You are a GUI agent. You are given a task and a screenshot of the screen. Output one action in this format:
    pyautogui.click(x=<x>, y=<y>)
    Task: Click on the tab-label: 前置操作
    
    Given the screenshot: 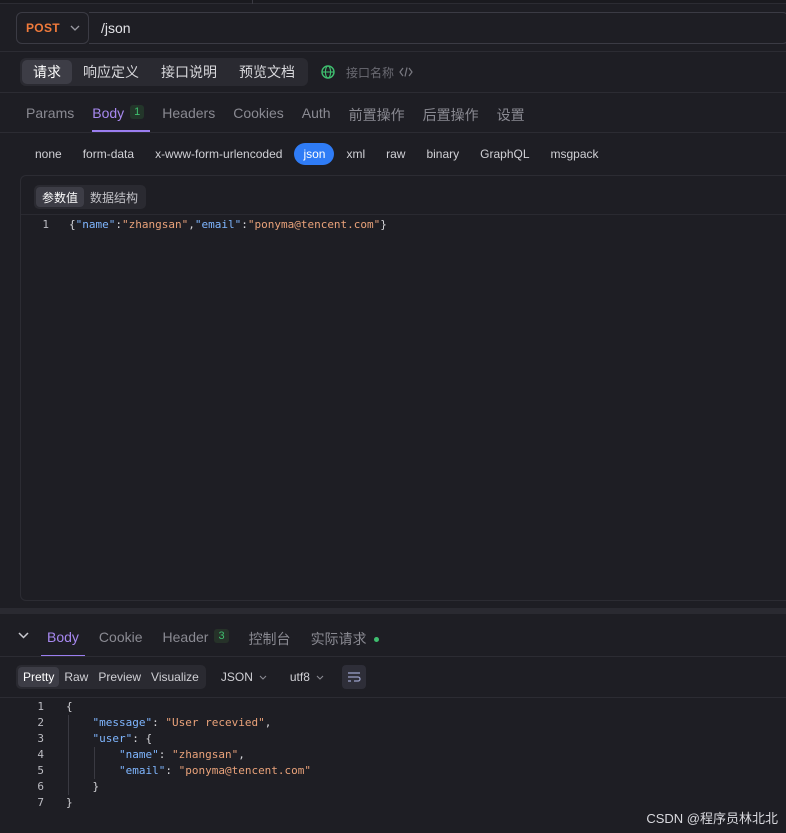 What is the action you would take?
    pyautogui.click(x=376, y=115)
    